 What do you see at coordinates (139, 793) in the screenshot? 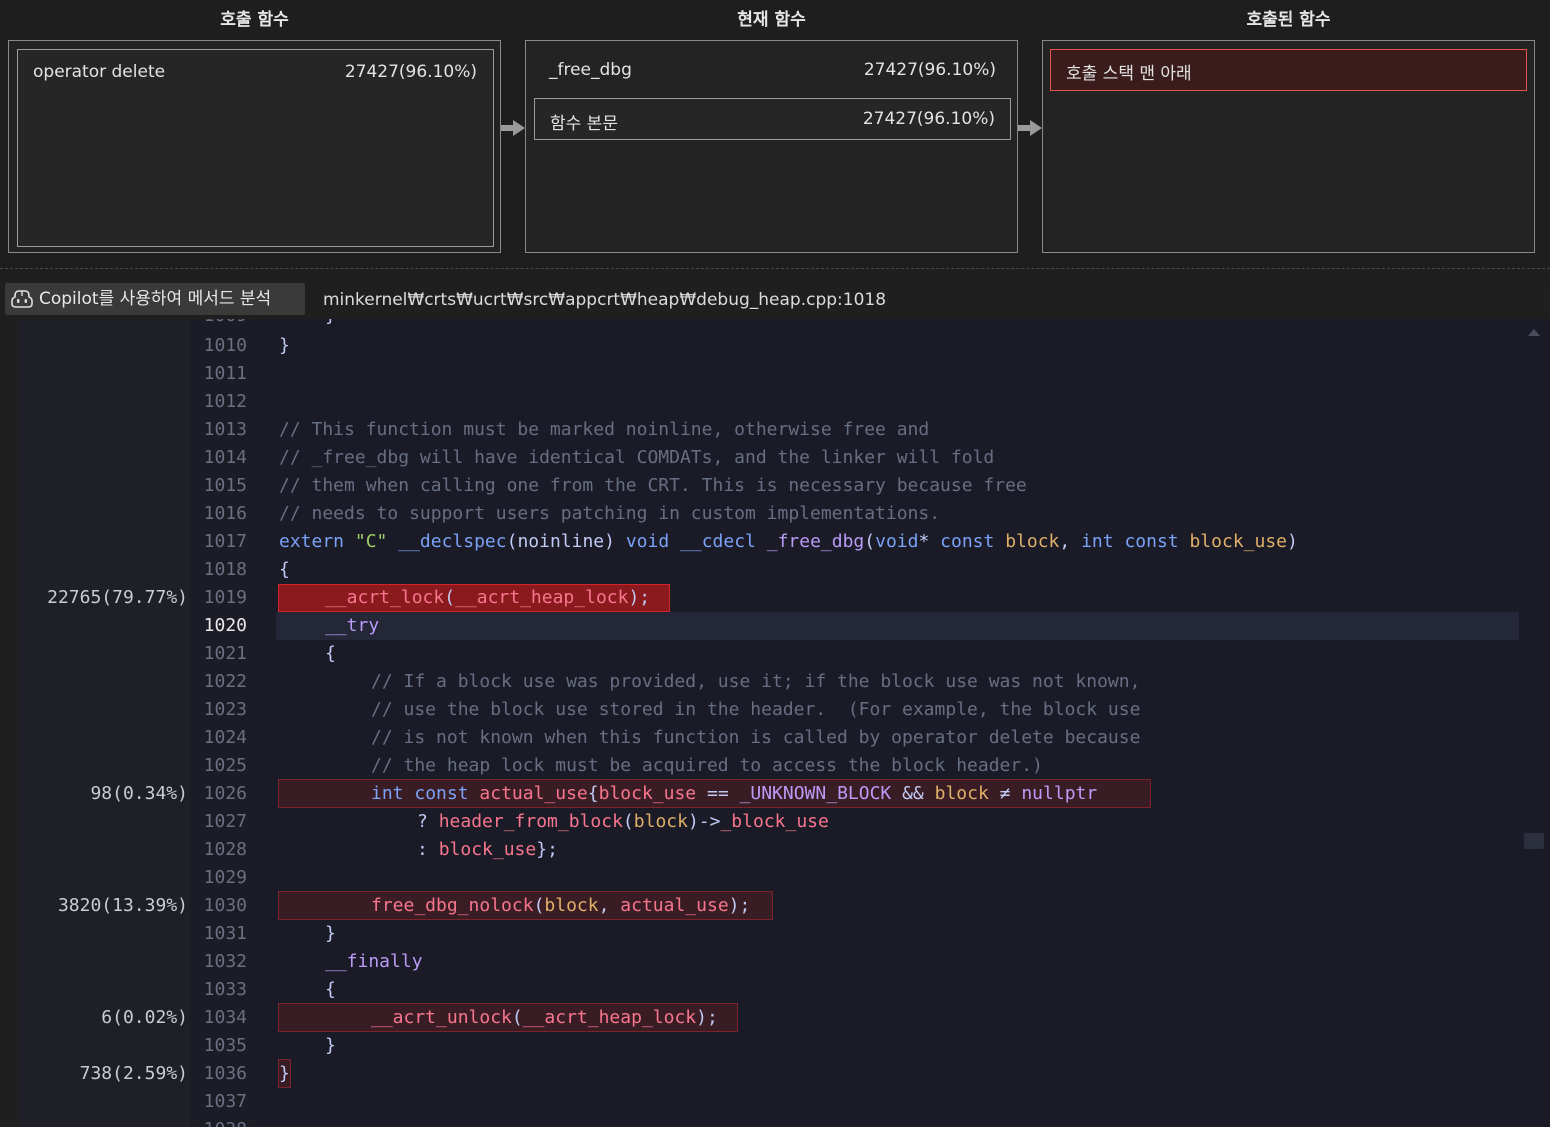
I see `hit-count: 98(0.34%)` at bounding box center [139, 793].